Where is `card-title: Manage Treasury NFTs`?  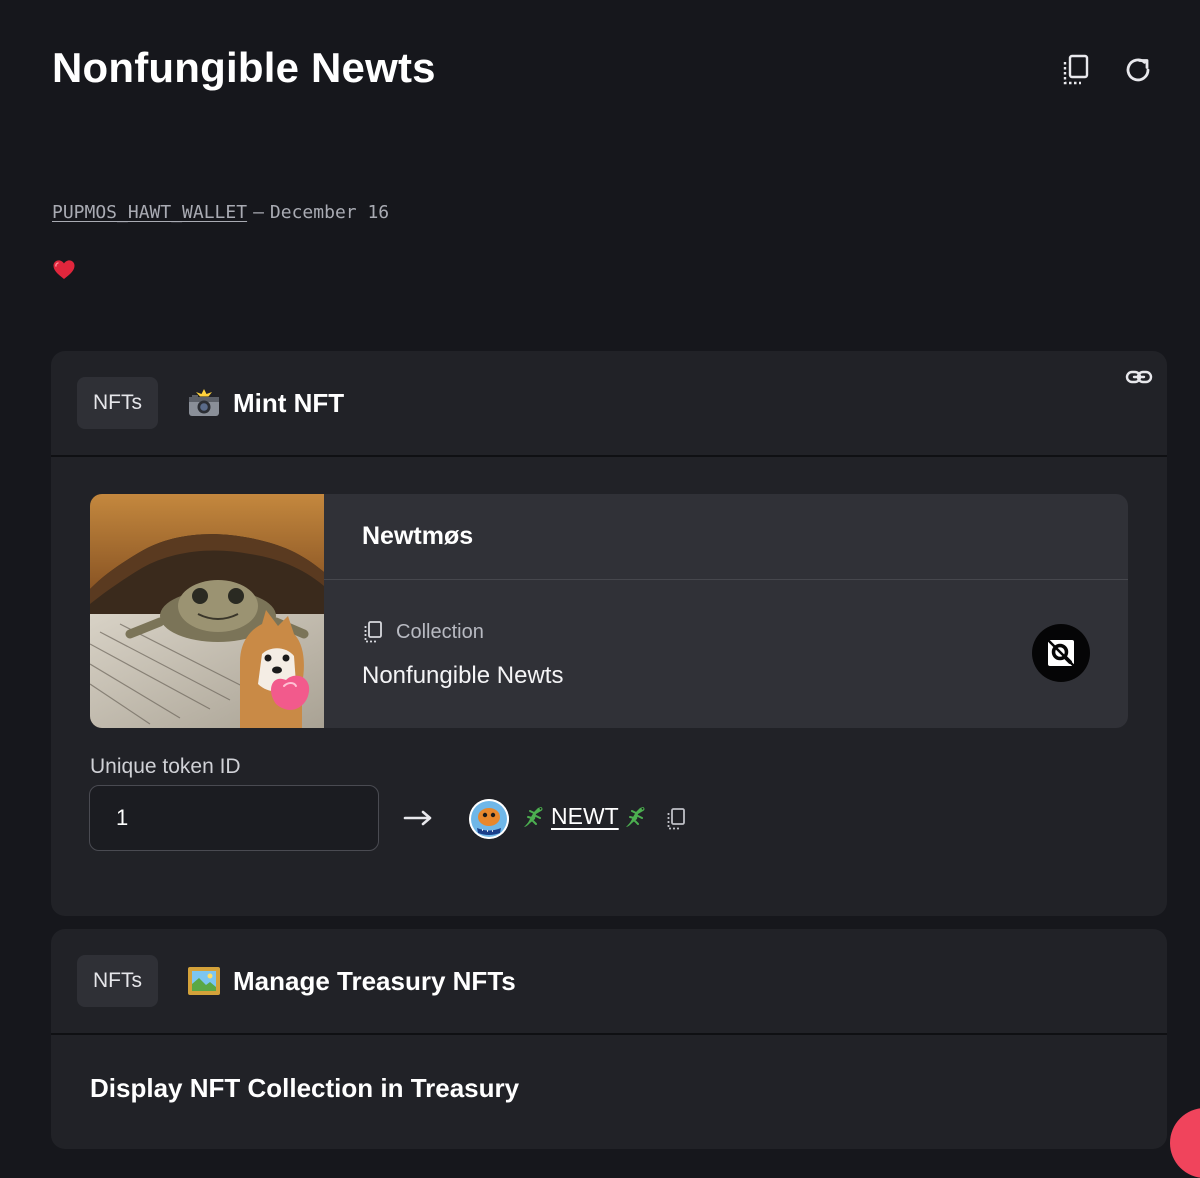
card-title: Manage Treasury NFTs is located at coordinates (351, 981).